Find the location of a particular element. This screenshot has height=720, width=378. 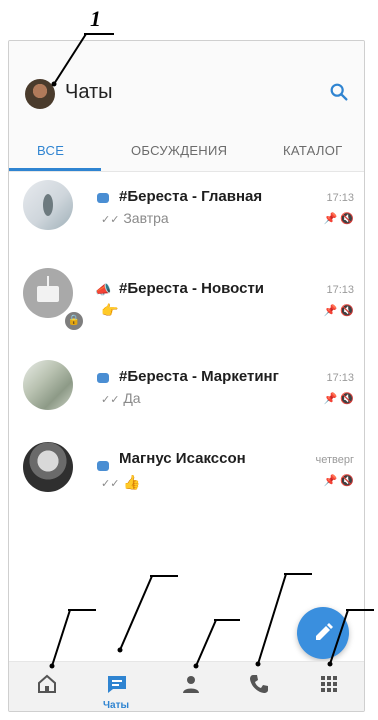

apps-grid-icon is located at coordinates (329, 684).